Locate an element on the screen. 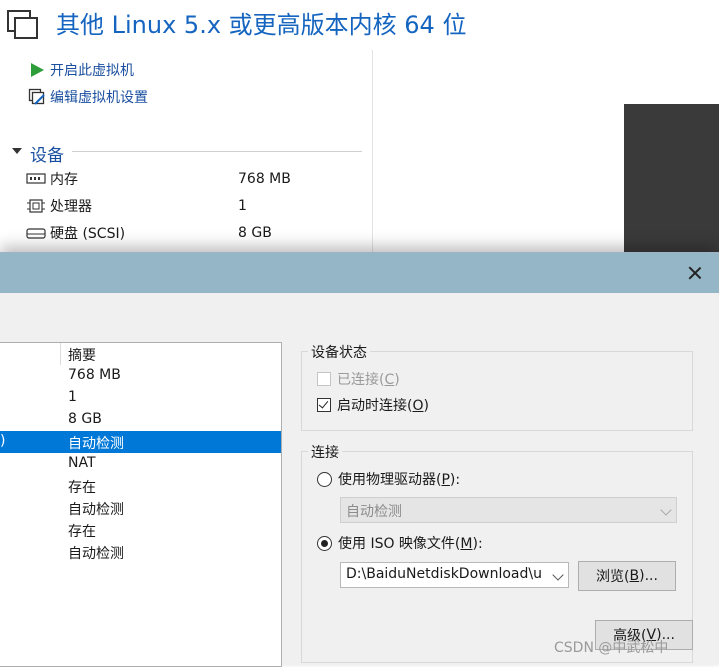  vm-title: 其他 Linux 5.x 或更高版本内核 64 位 is located at coordinates (261, 25).